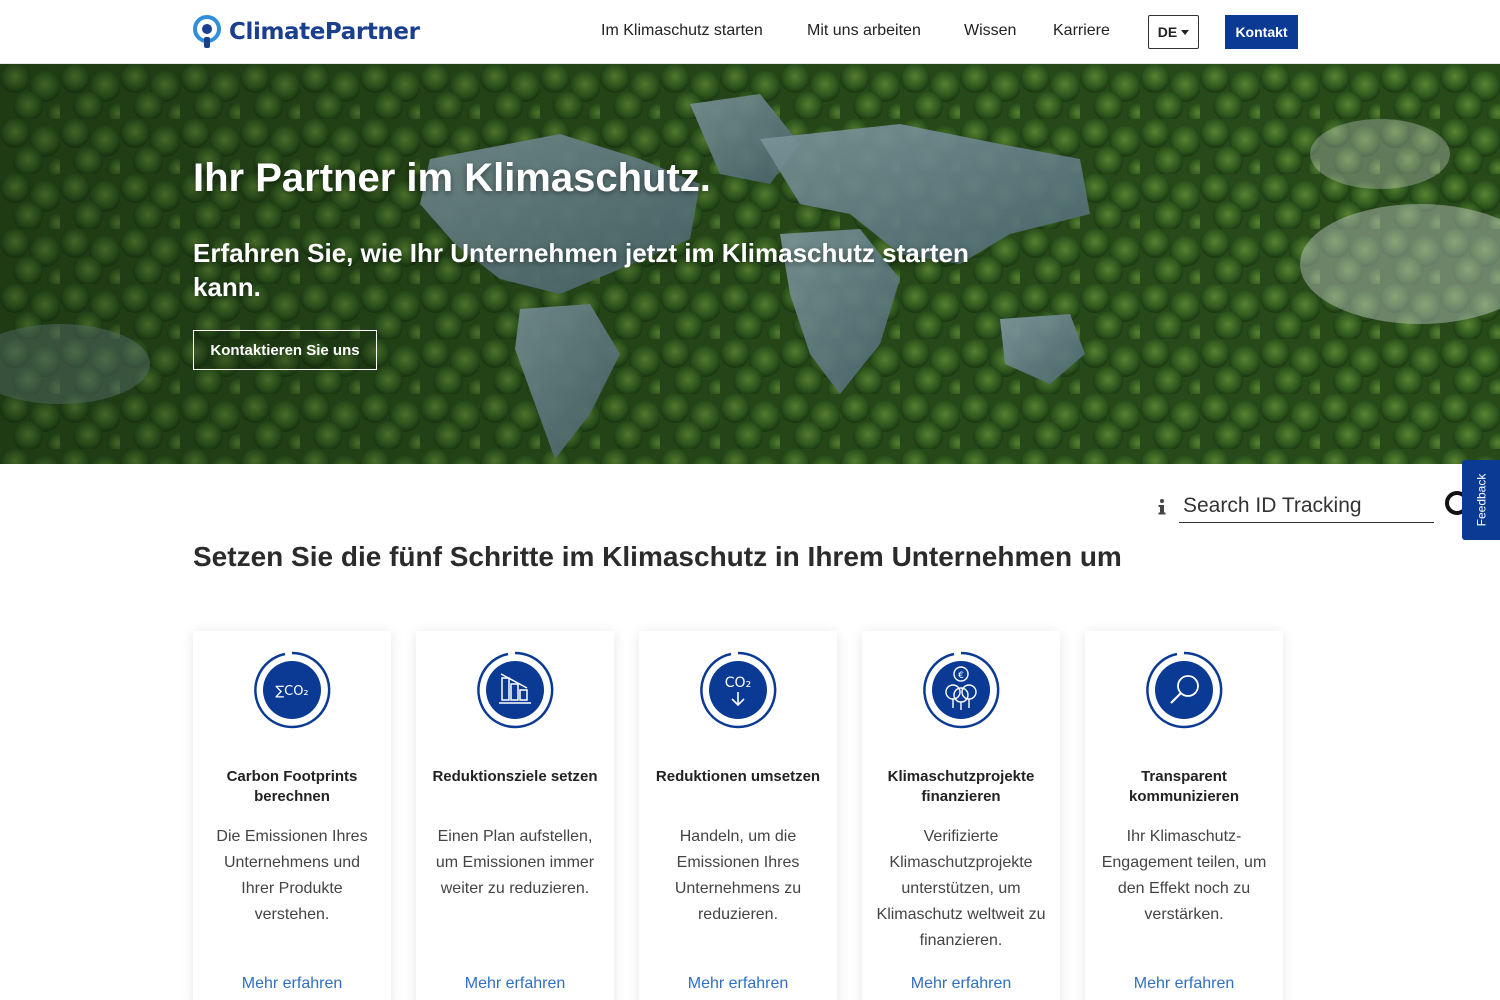  Describe the element at coordinates (738, 683) in the screenshot. I see `svg-text: CO₂` at that location.